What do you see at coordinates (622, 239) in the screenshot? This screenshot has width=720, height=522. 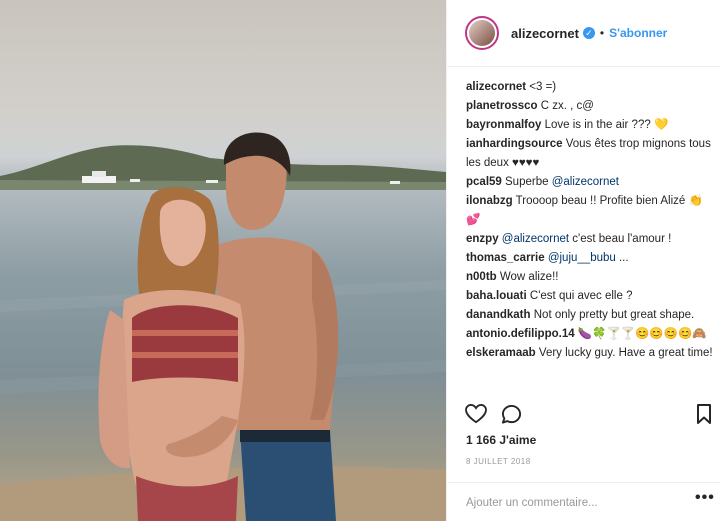 I see `comment-text: c'est beau l'amour !` at bounding box center [622, 239].